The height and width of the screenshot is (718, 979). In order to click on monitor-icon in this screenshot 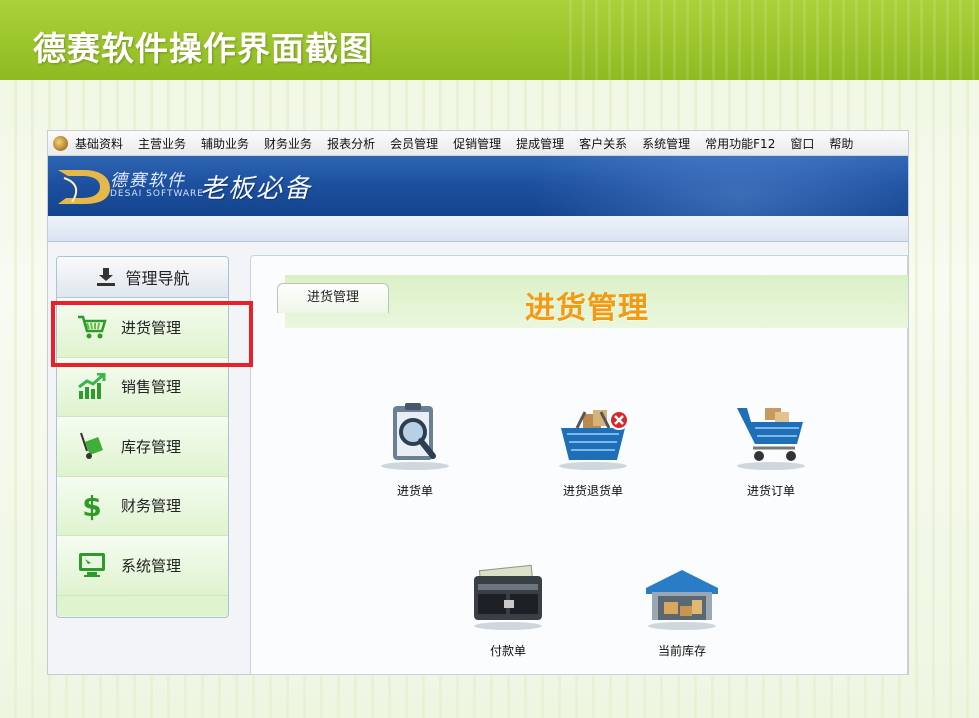, I will do `click(92, 565)`.